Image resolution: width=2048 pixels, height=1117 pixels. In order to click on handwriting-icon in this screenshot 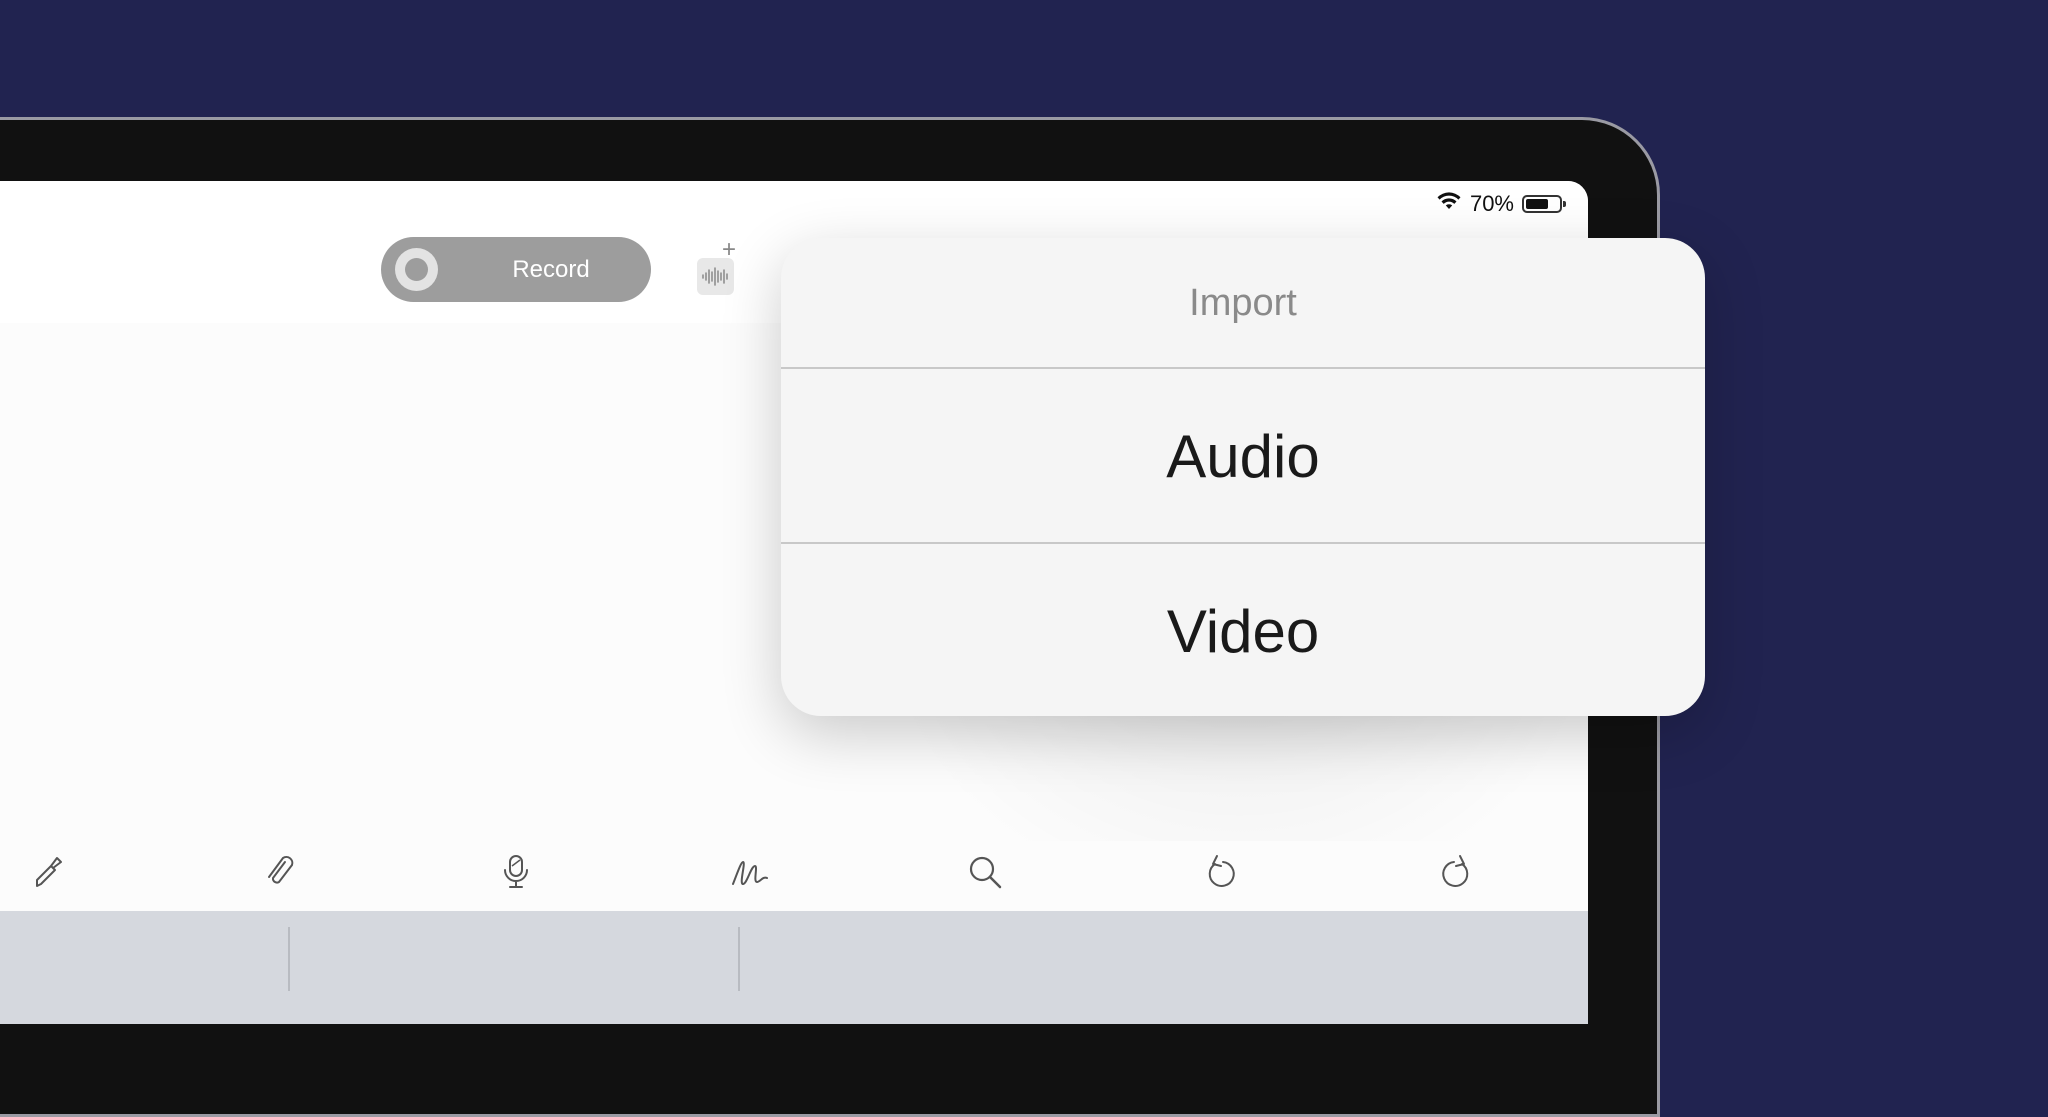, I will do `click(751, 872)`.